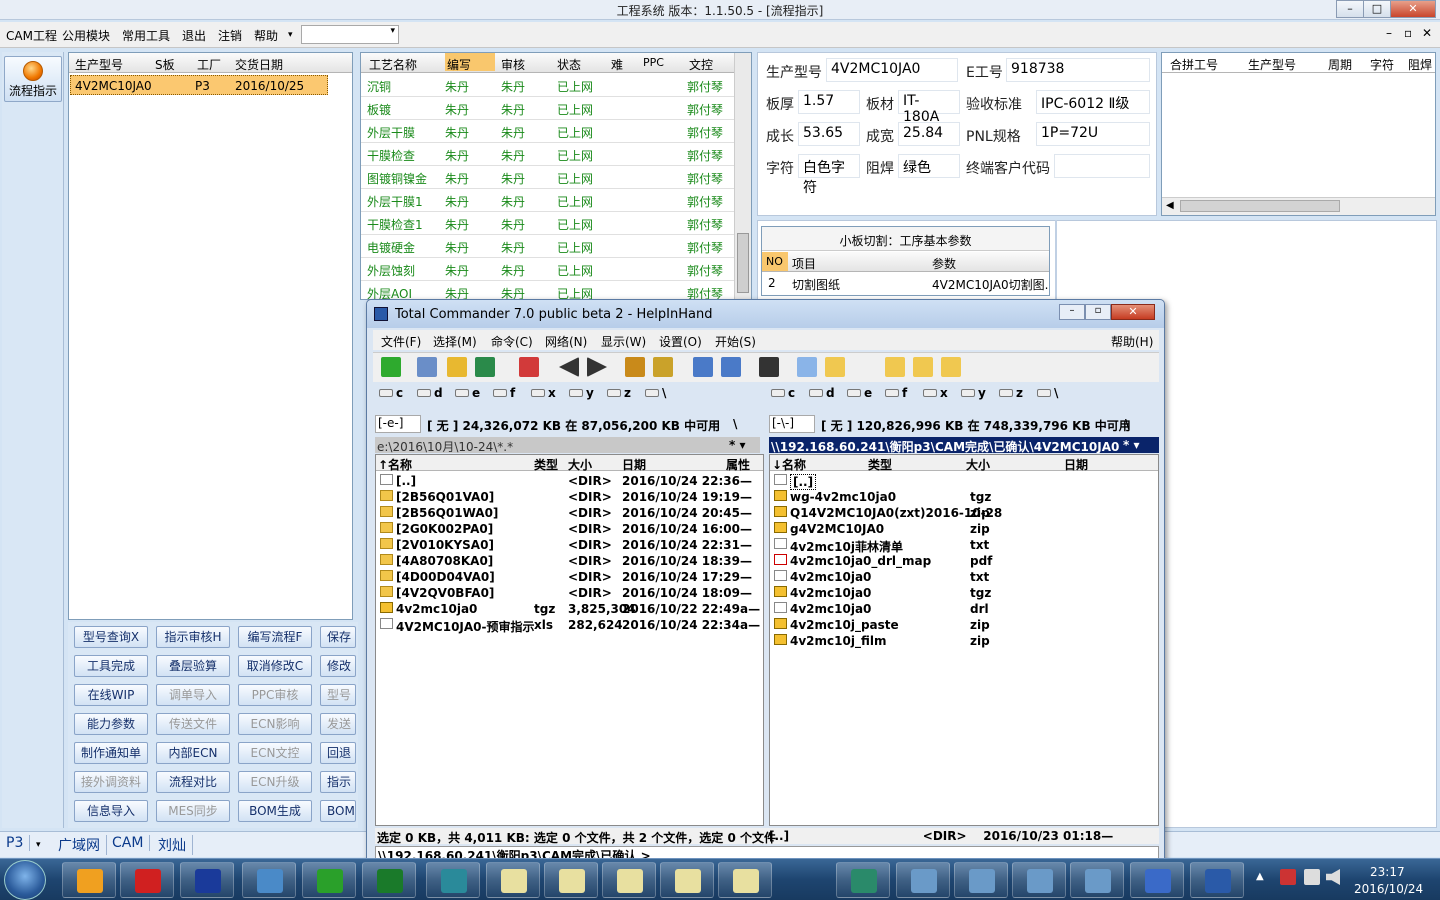 The image size is (1440, 900). What do you see at coordinates (829, 175) in the screenshot?
I see `field-char: 白色字符` at bounding box center [829, 175].